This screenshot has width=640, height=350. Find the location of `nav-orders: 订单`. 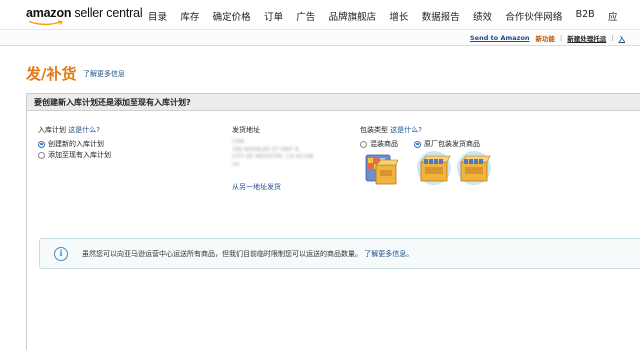

nav-orders: 订单 is located at coordinates (273, 16).